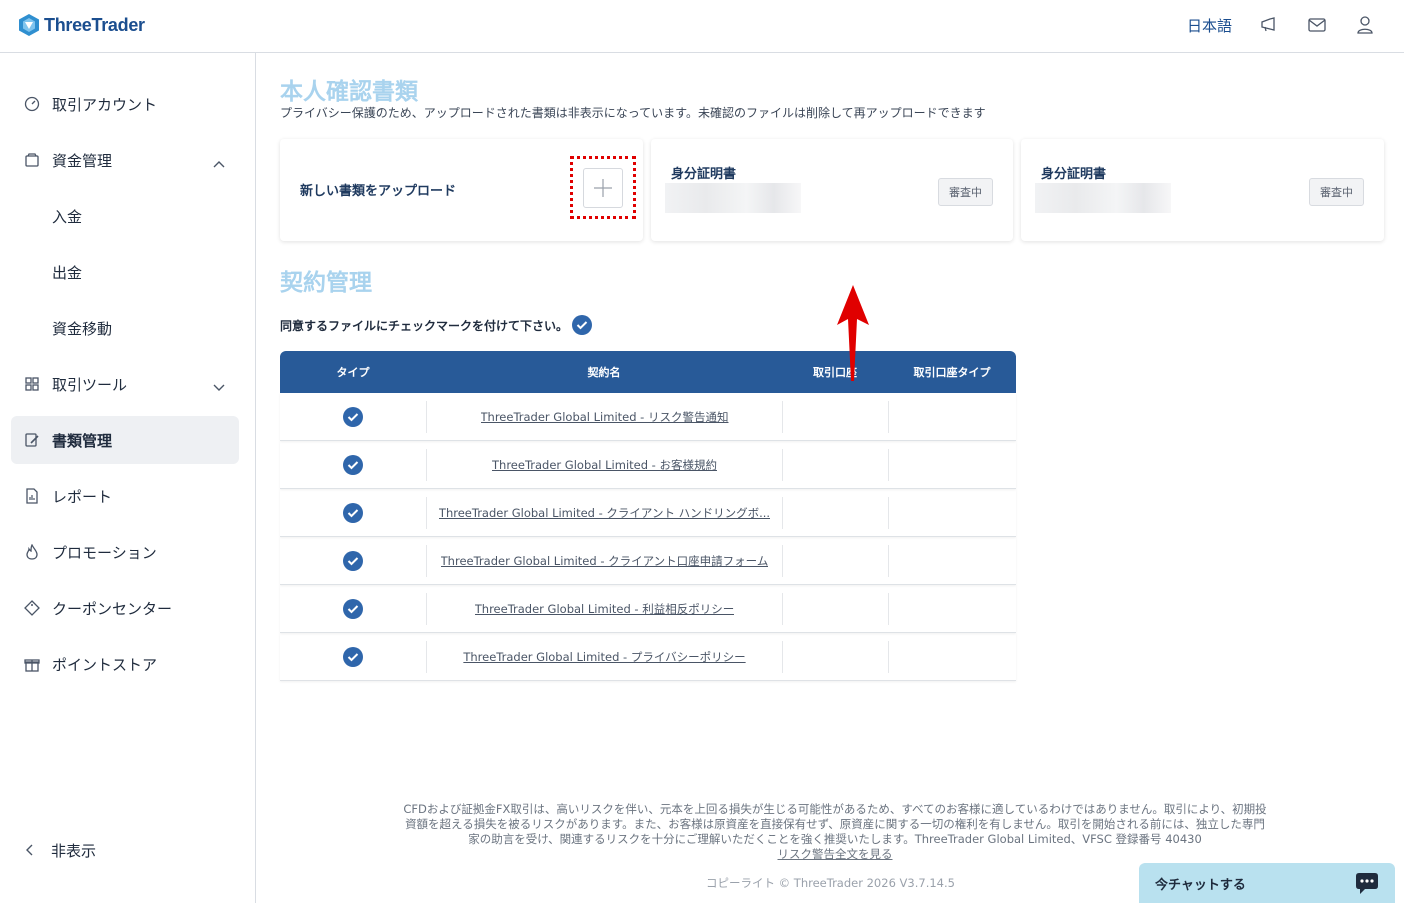 The width and height of the screenshot is (1404, 903). I want to click on megaphone-icon, so click(1269, 25).